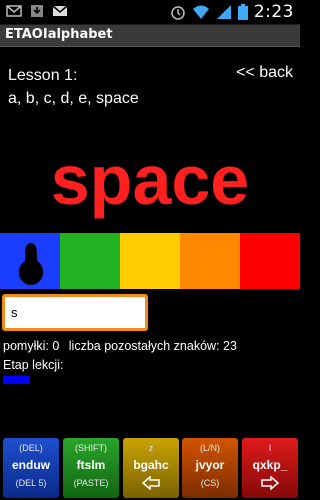 The width and height of the screenshot is (320, 500). I want to click on wifi-icon, so click(201, 12).